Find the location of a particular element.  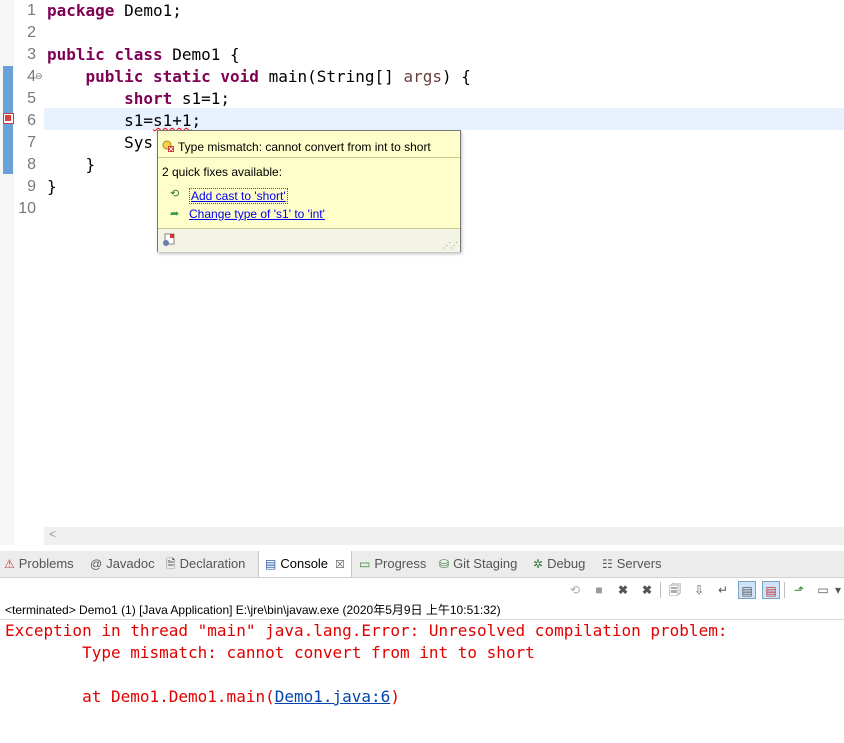

show-on-stderr-icon: ▤ is located at coordinates (771, 590).